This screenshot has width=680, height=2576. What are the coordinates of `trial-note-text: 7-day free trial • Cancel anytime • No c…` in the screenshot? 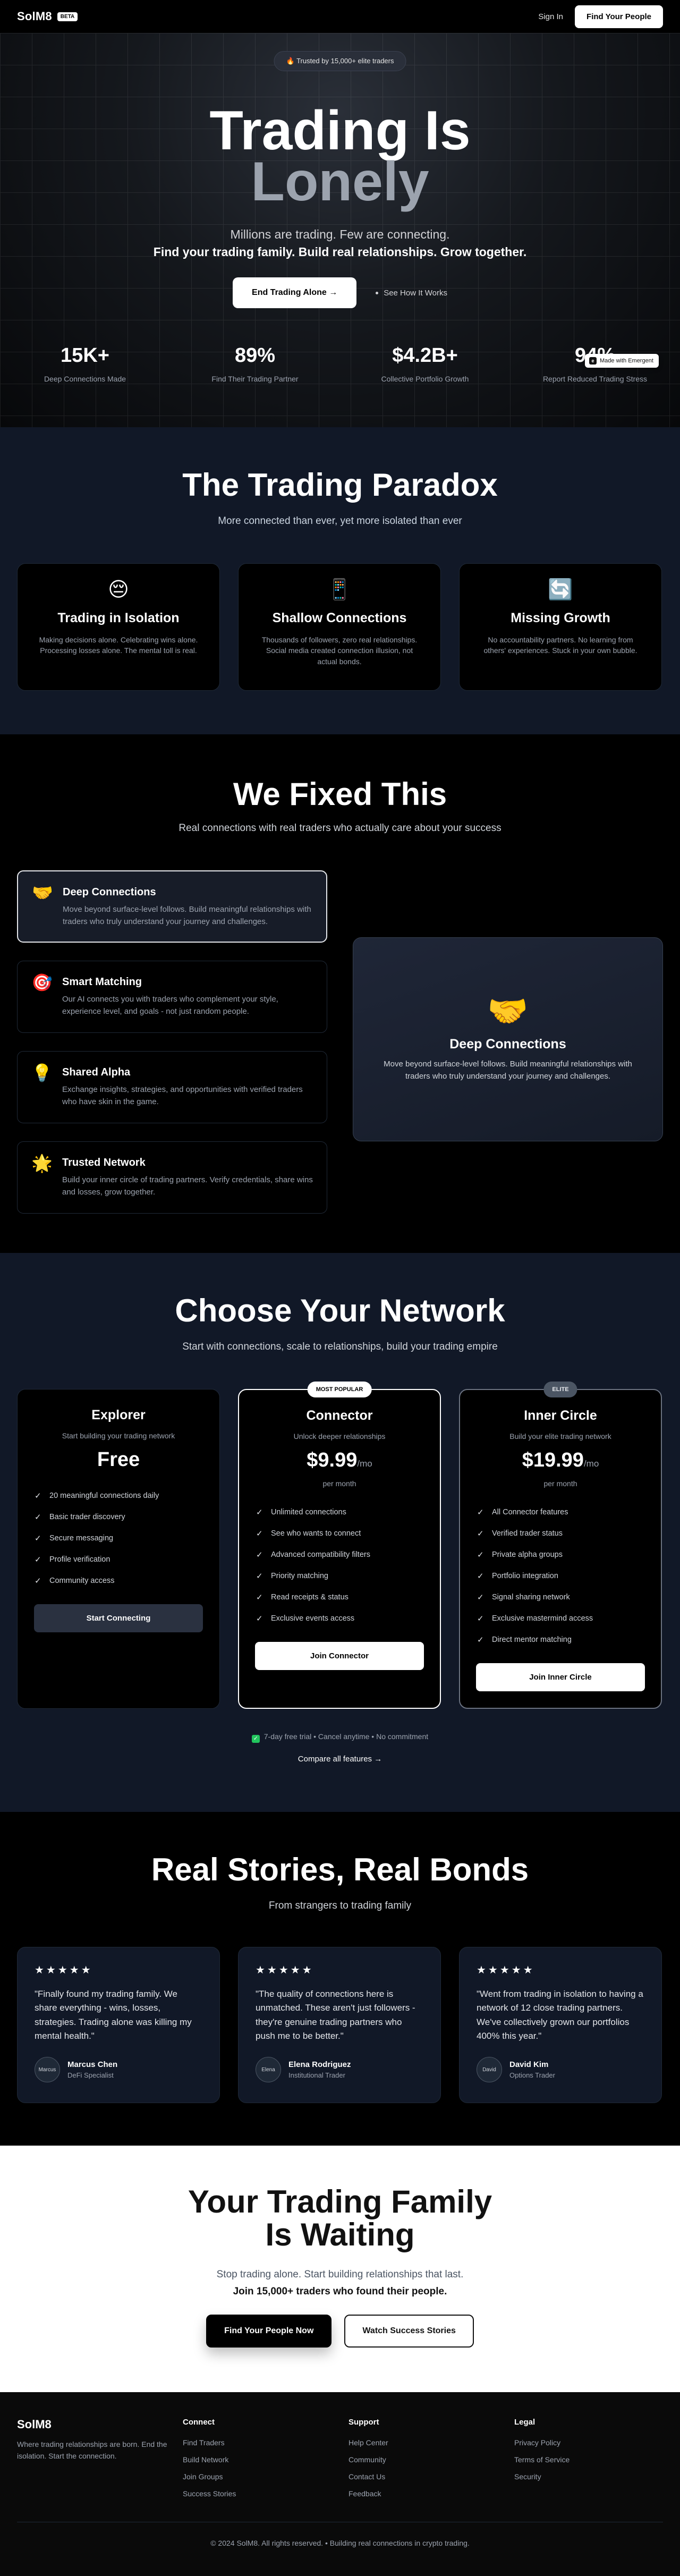 It's located at (346, 1737).